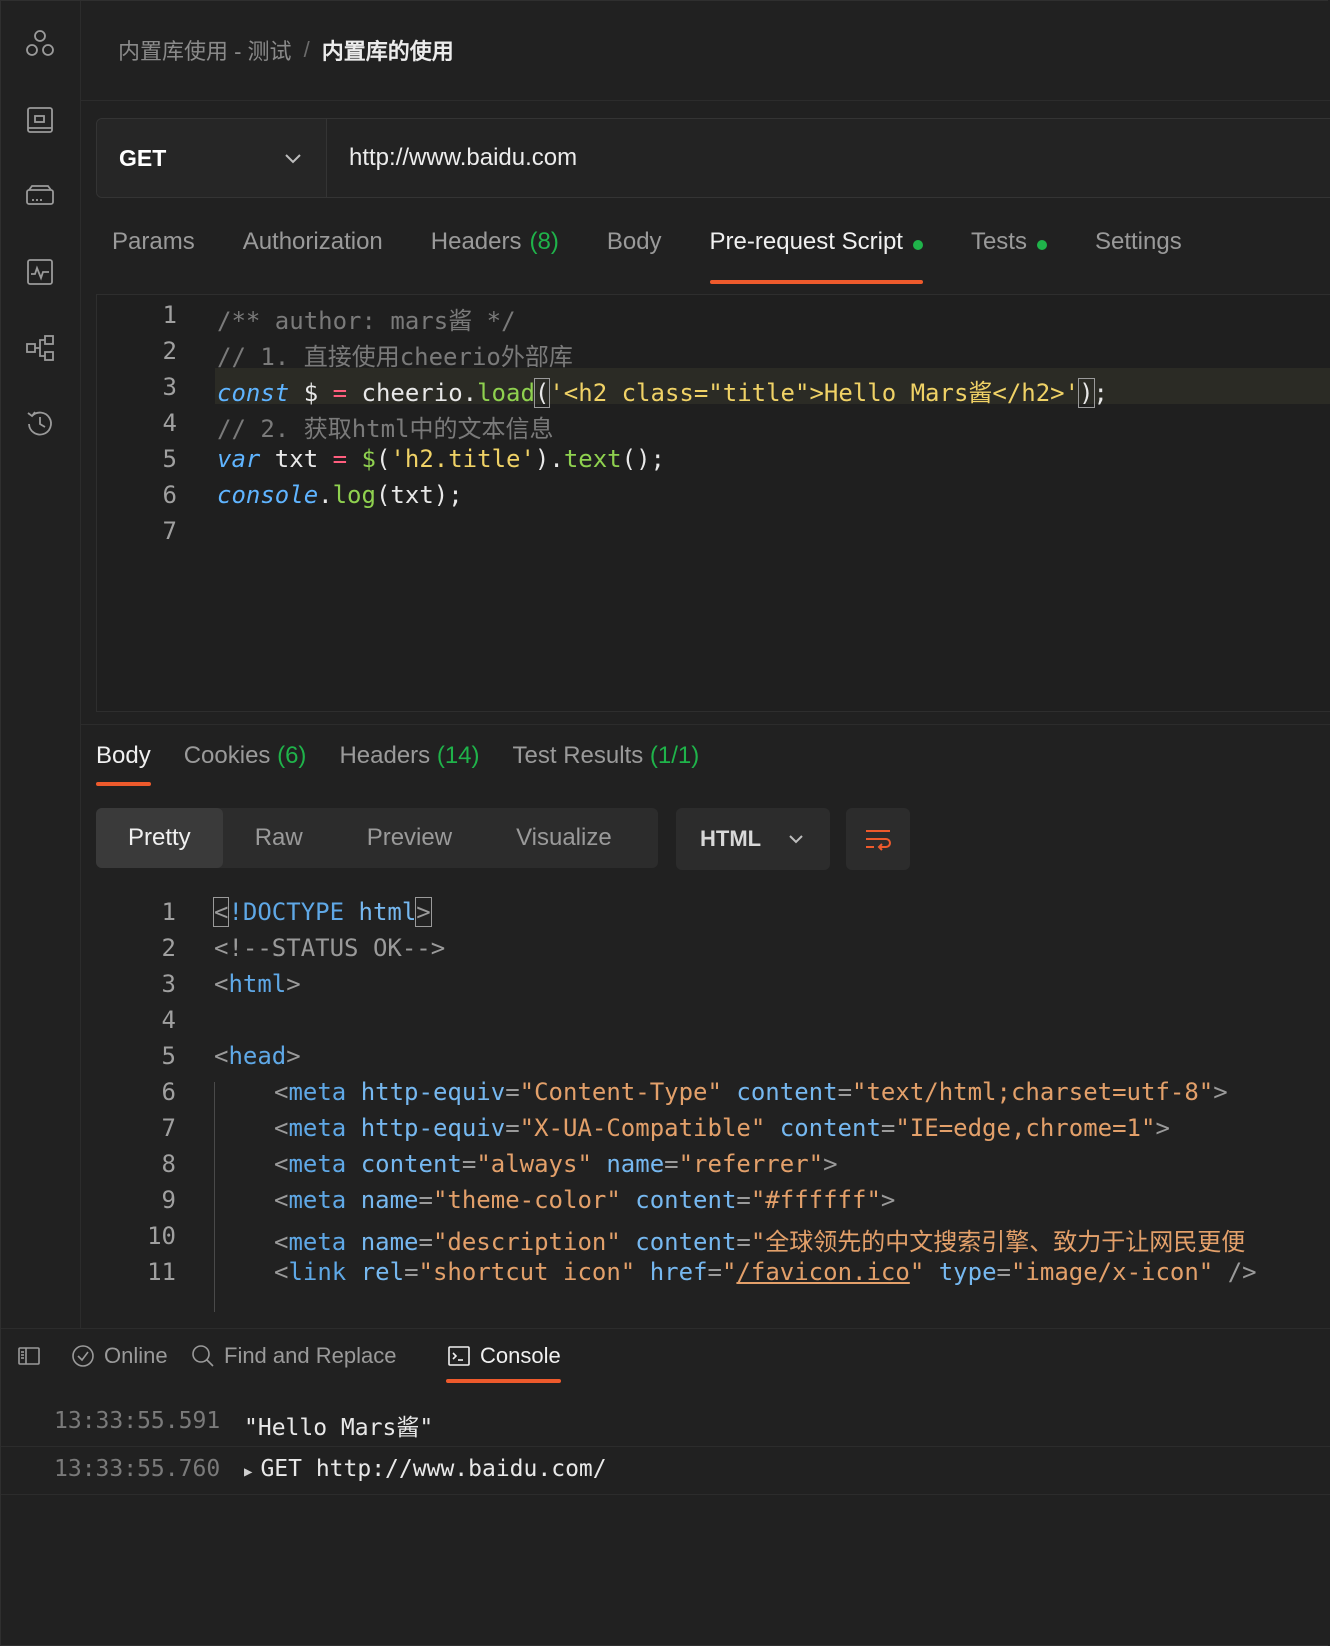 Image resolution: width=1330 pixels, height=1646 pixels. What do you see at coordinates (248, 1472) in the screenshot?
I see `expand-caret-icon: ▶` at bounding box center [248, 1472].